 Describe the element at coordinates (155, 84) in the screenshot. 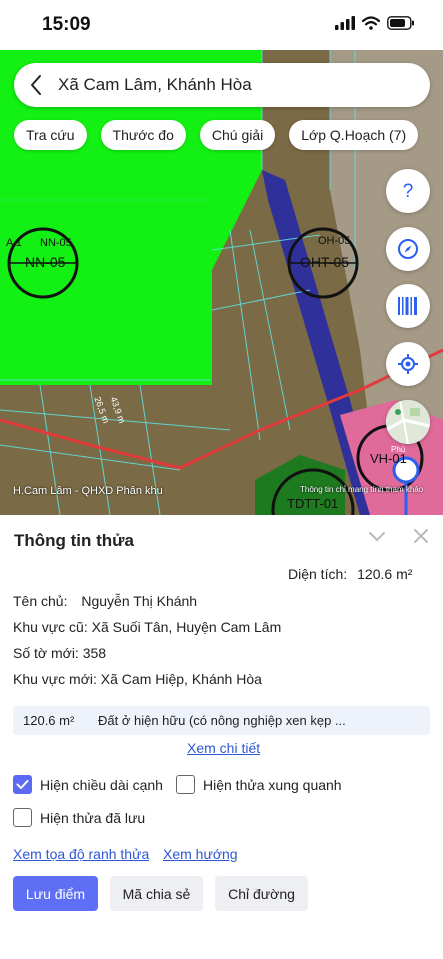

I see `location-title: Xã Cam Lâm, Khánh Hòa` at that location.